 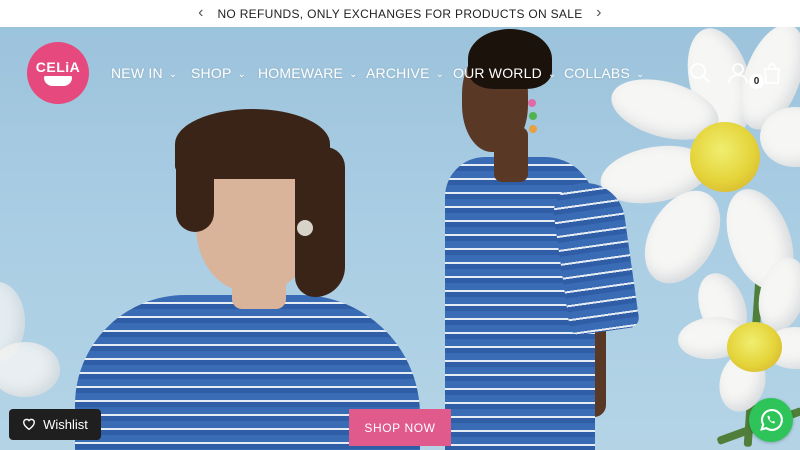 I want to click on hair, so click(x=195, y=189).